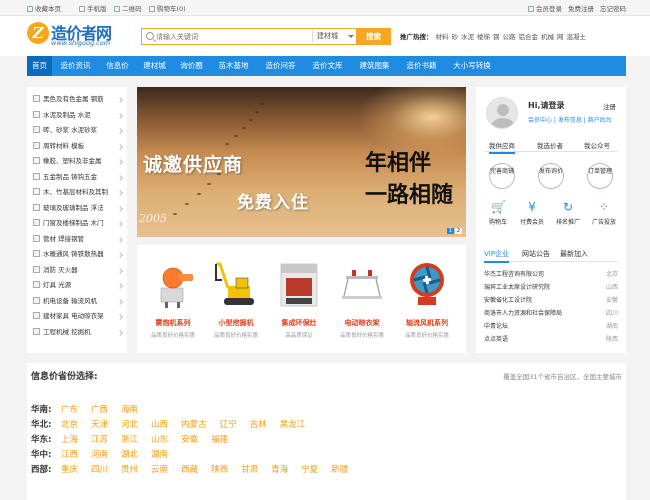  Describe the element at coordinates (69, 439) in the screenshot. I see `province-link: 上海` at that location.